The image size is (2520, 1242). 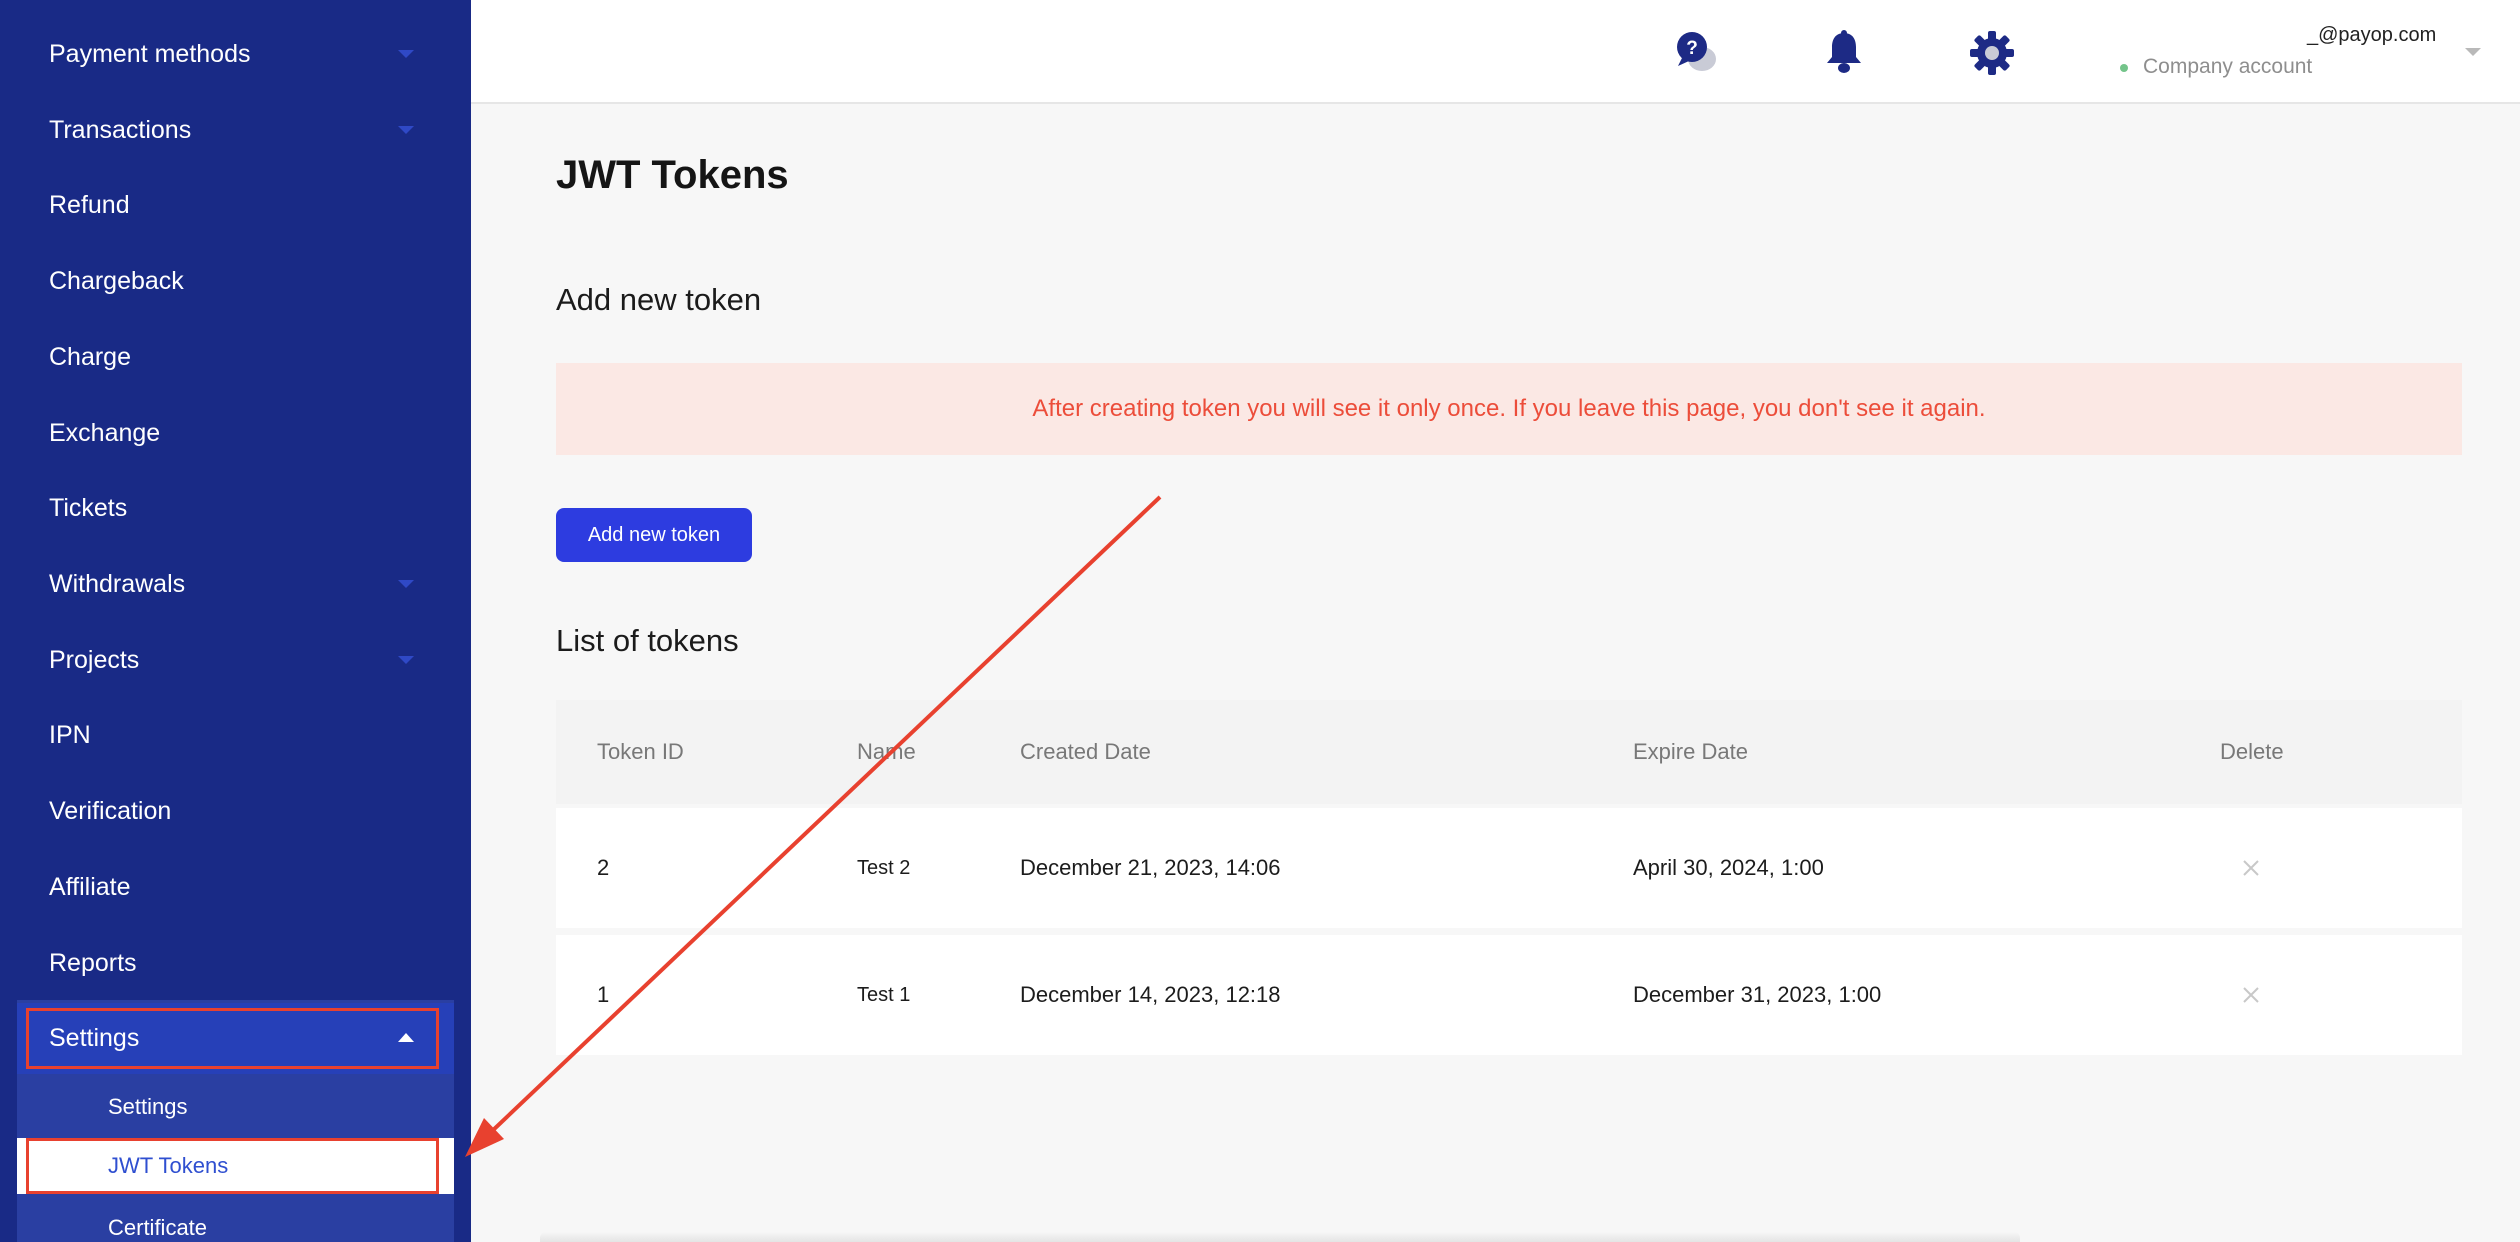 What do you see at coordinates (89, 204) in the screenshot?
I see `sidebar-item-label: Refund` at bounding box center [89, 204].